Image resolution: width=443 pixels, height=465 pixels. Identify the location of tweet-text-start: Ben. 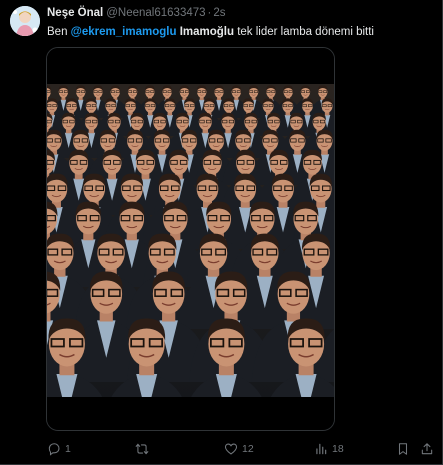
(57, 32).